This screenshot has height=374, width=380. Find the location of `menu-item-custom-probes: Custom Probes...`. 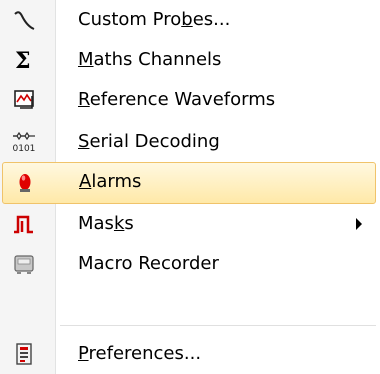

menu-item-custom-probes: Custom Probes... is located at coordinates (190, 20).